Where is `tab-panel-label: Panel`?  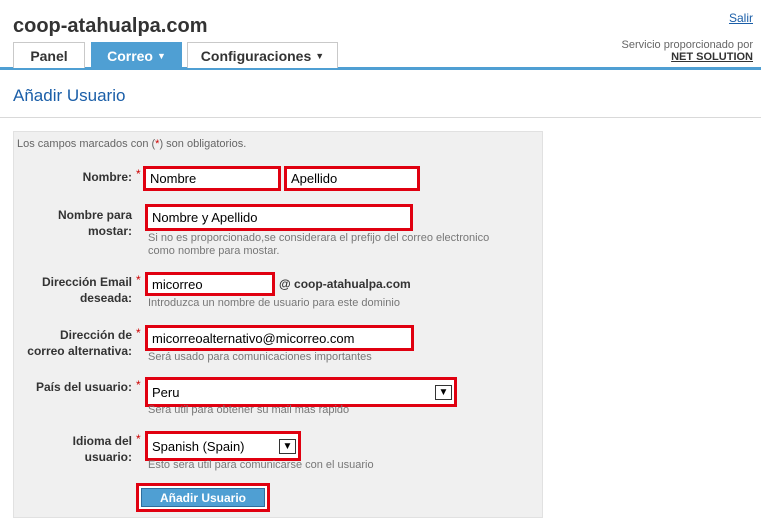 tab-panel-label: Panel is located at coordinates (49, 55).